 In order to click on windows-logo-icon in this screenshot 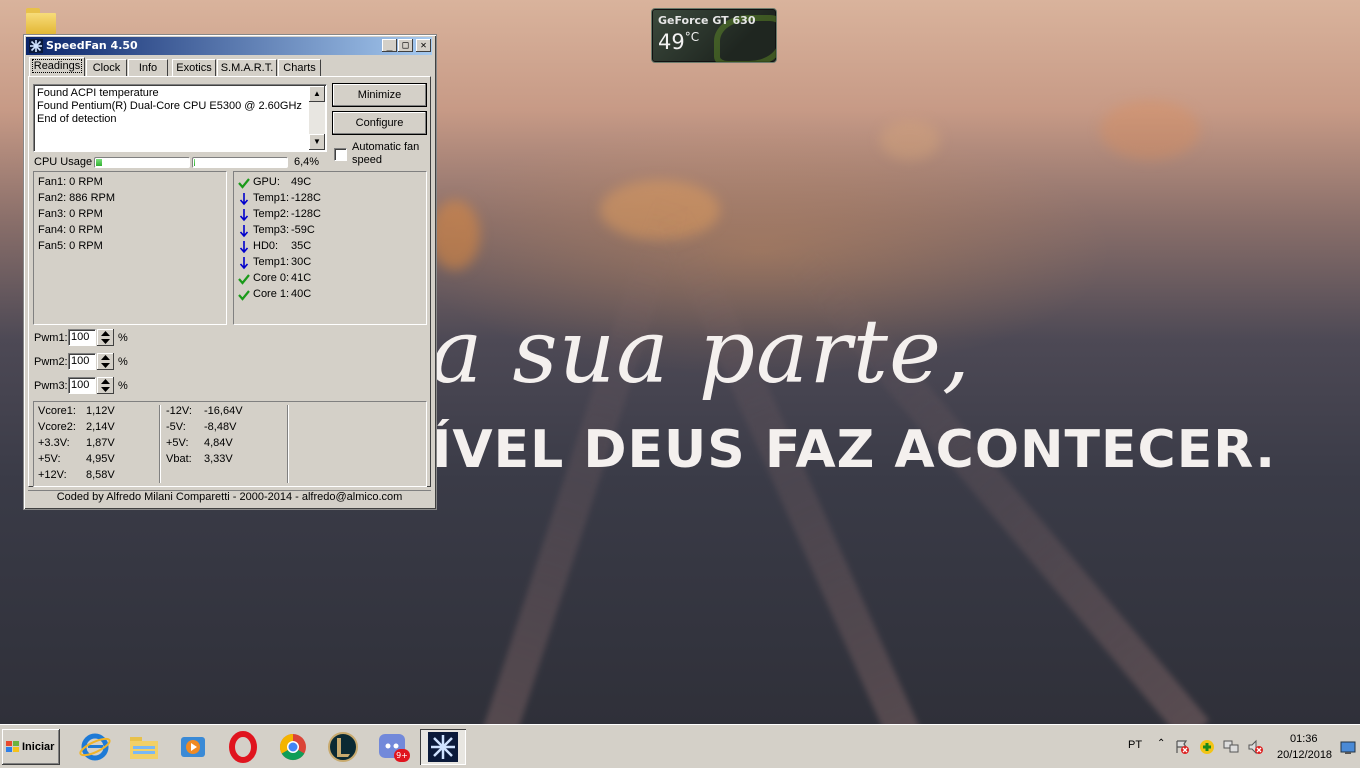, I will do `click(12, 746)`.